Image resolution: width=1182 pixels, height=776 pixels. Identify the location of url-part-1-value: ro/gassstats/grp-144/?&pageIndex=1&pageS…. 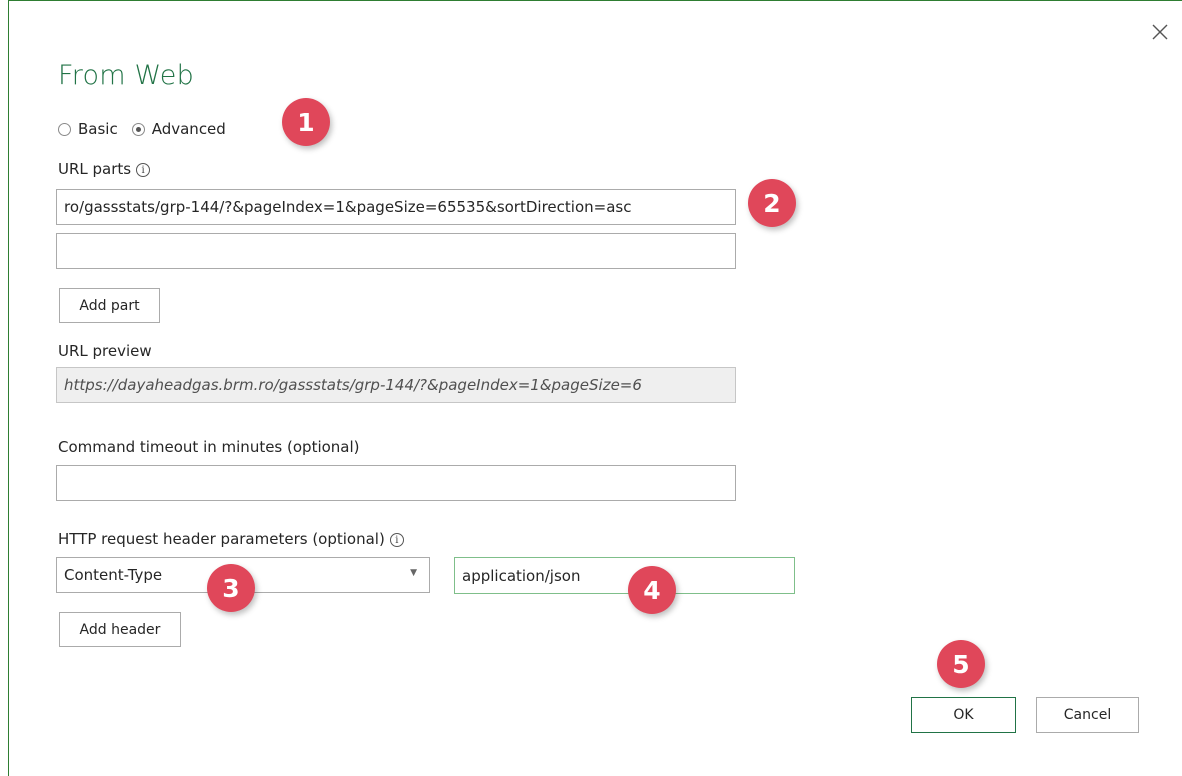
(348, 207).